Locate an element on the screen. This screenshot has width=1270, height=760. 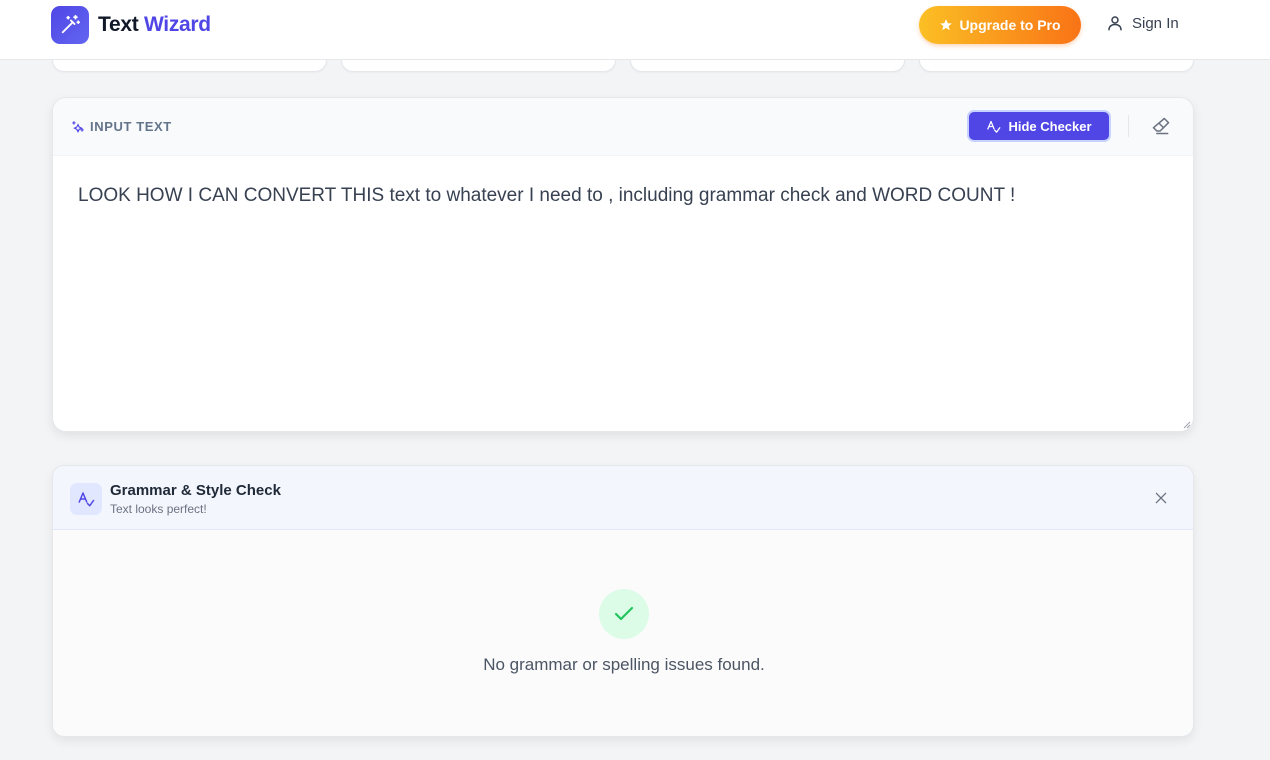
star-icon is located at coordinates (946, 25).